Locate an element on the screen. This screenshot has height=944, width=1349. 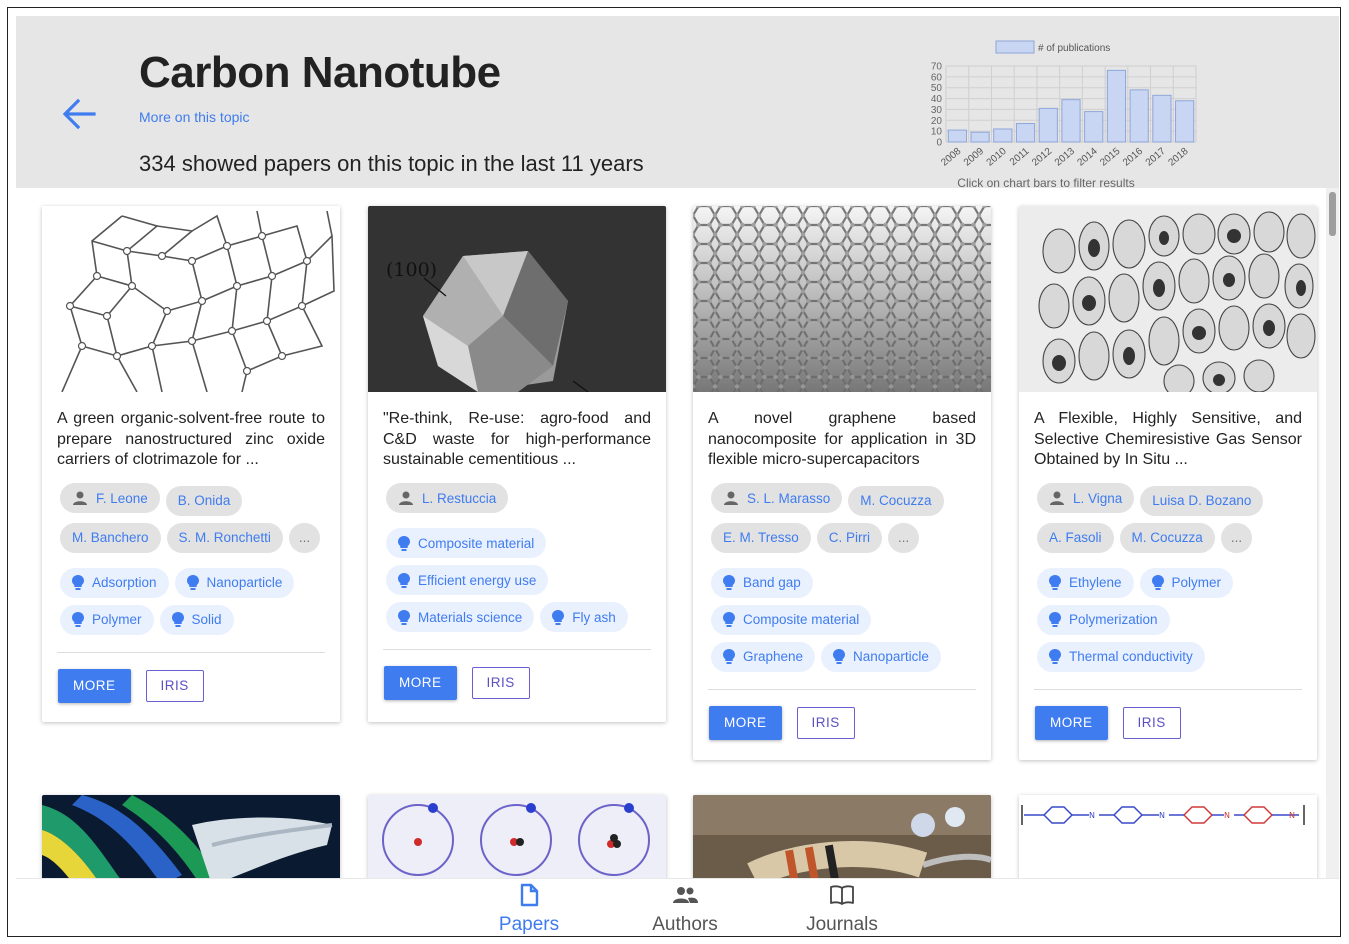
keyword-chip: Band gap is located at coordinates (762, 582).